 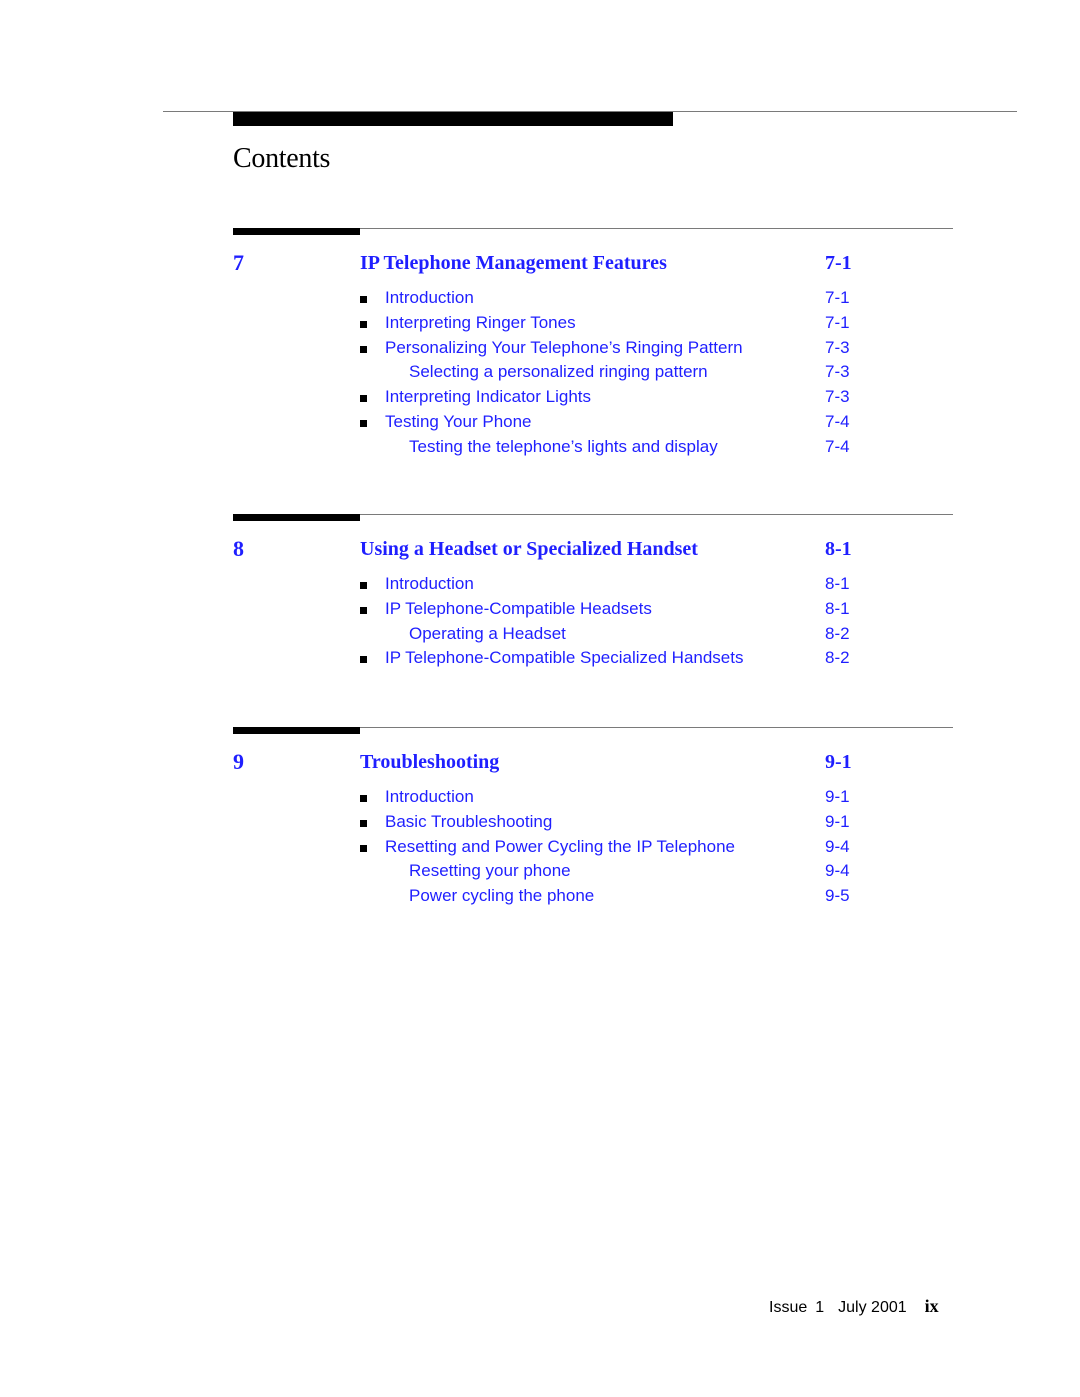 I want to click on chapter-number: 9, so click(x=238, y=761).